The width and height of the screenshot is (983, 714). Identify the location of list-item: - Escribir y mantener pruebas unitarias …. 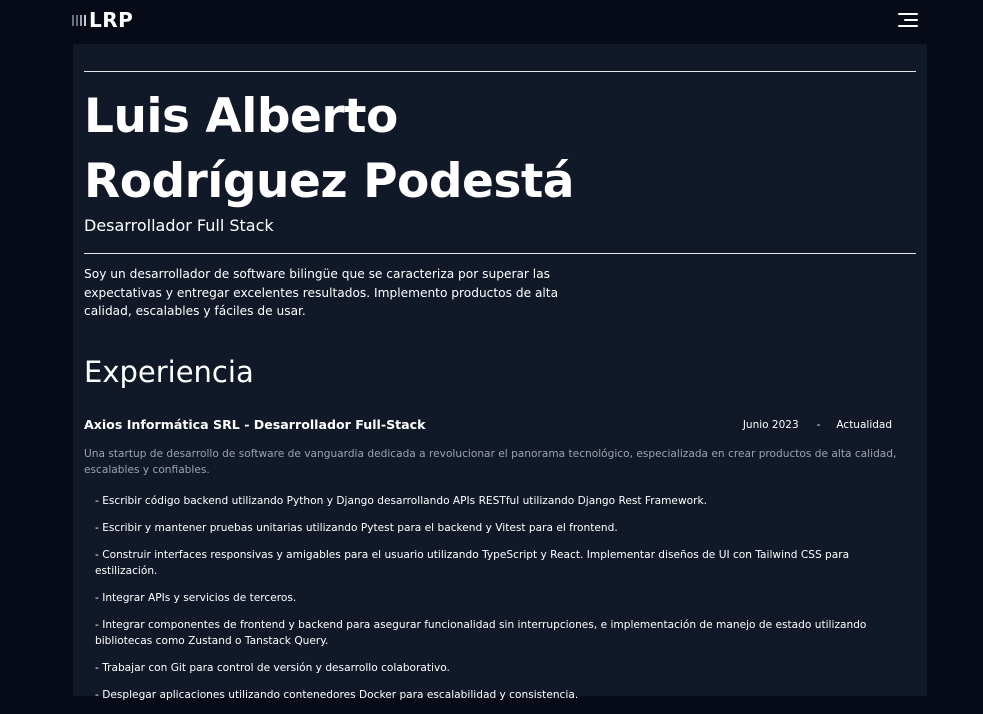
(356, 528).